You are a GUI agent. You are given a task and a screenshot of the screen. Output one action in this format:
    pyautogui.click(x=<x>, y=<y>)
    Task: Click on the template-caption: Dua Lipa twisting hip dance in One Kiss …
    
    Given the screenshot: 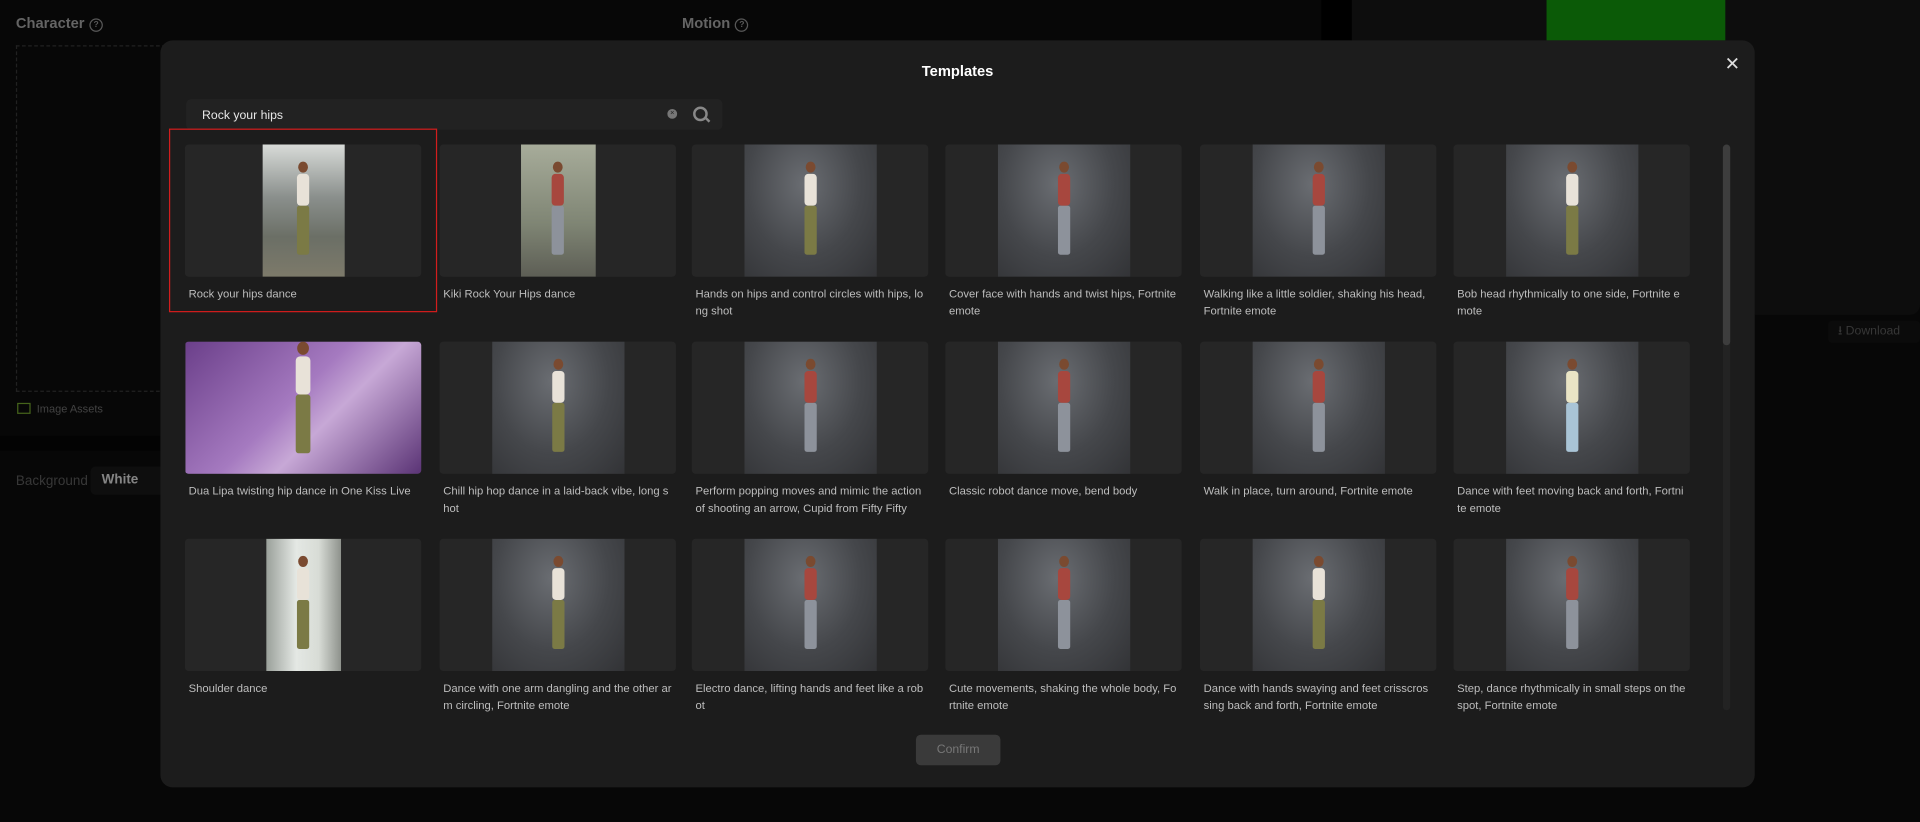 What is the action you would take?
    pyautogui.click(x=299, y=491)
    